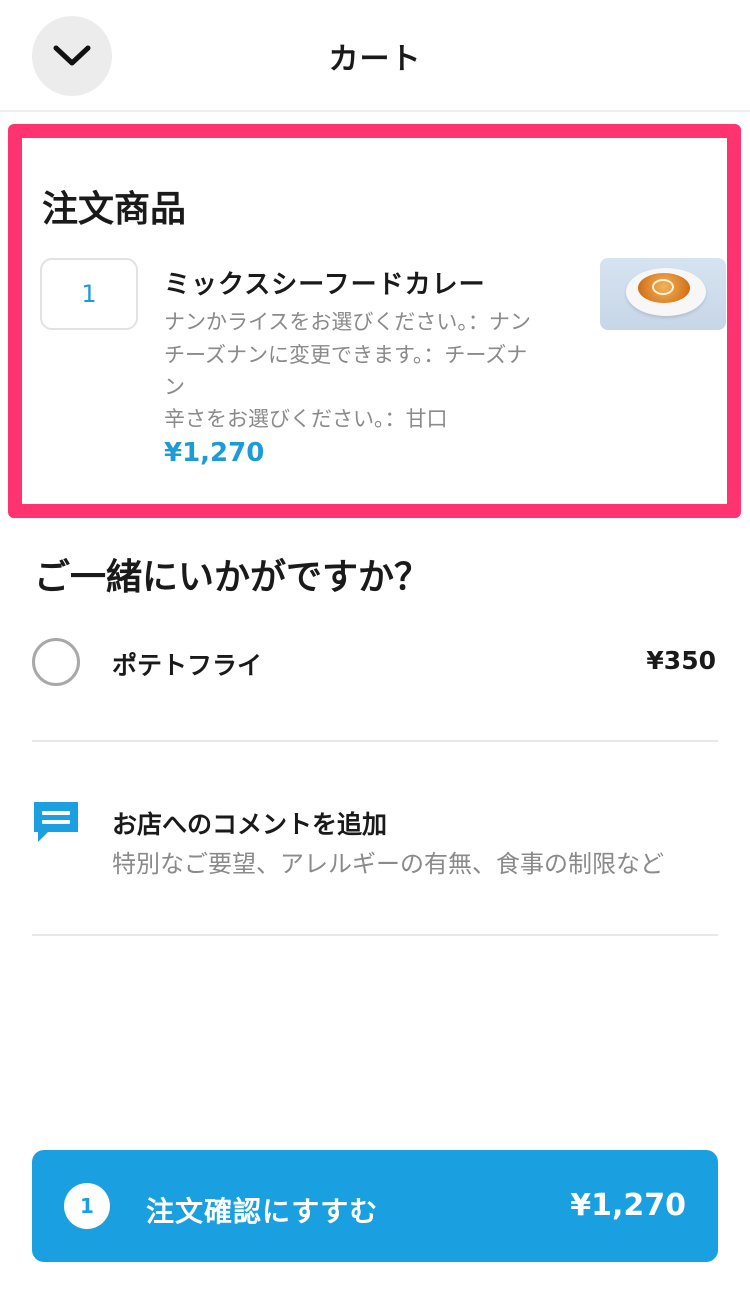 This screenshot has height=1294, width=750. Describe the element at coordinates (114, 209) in the screenshot. I see `ordered-items-title: 注文商品` at that location.